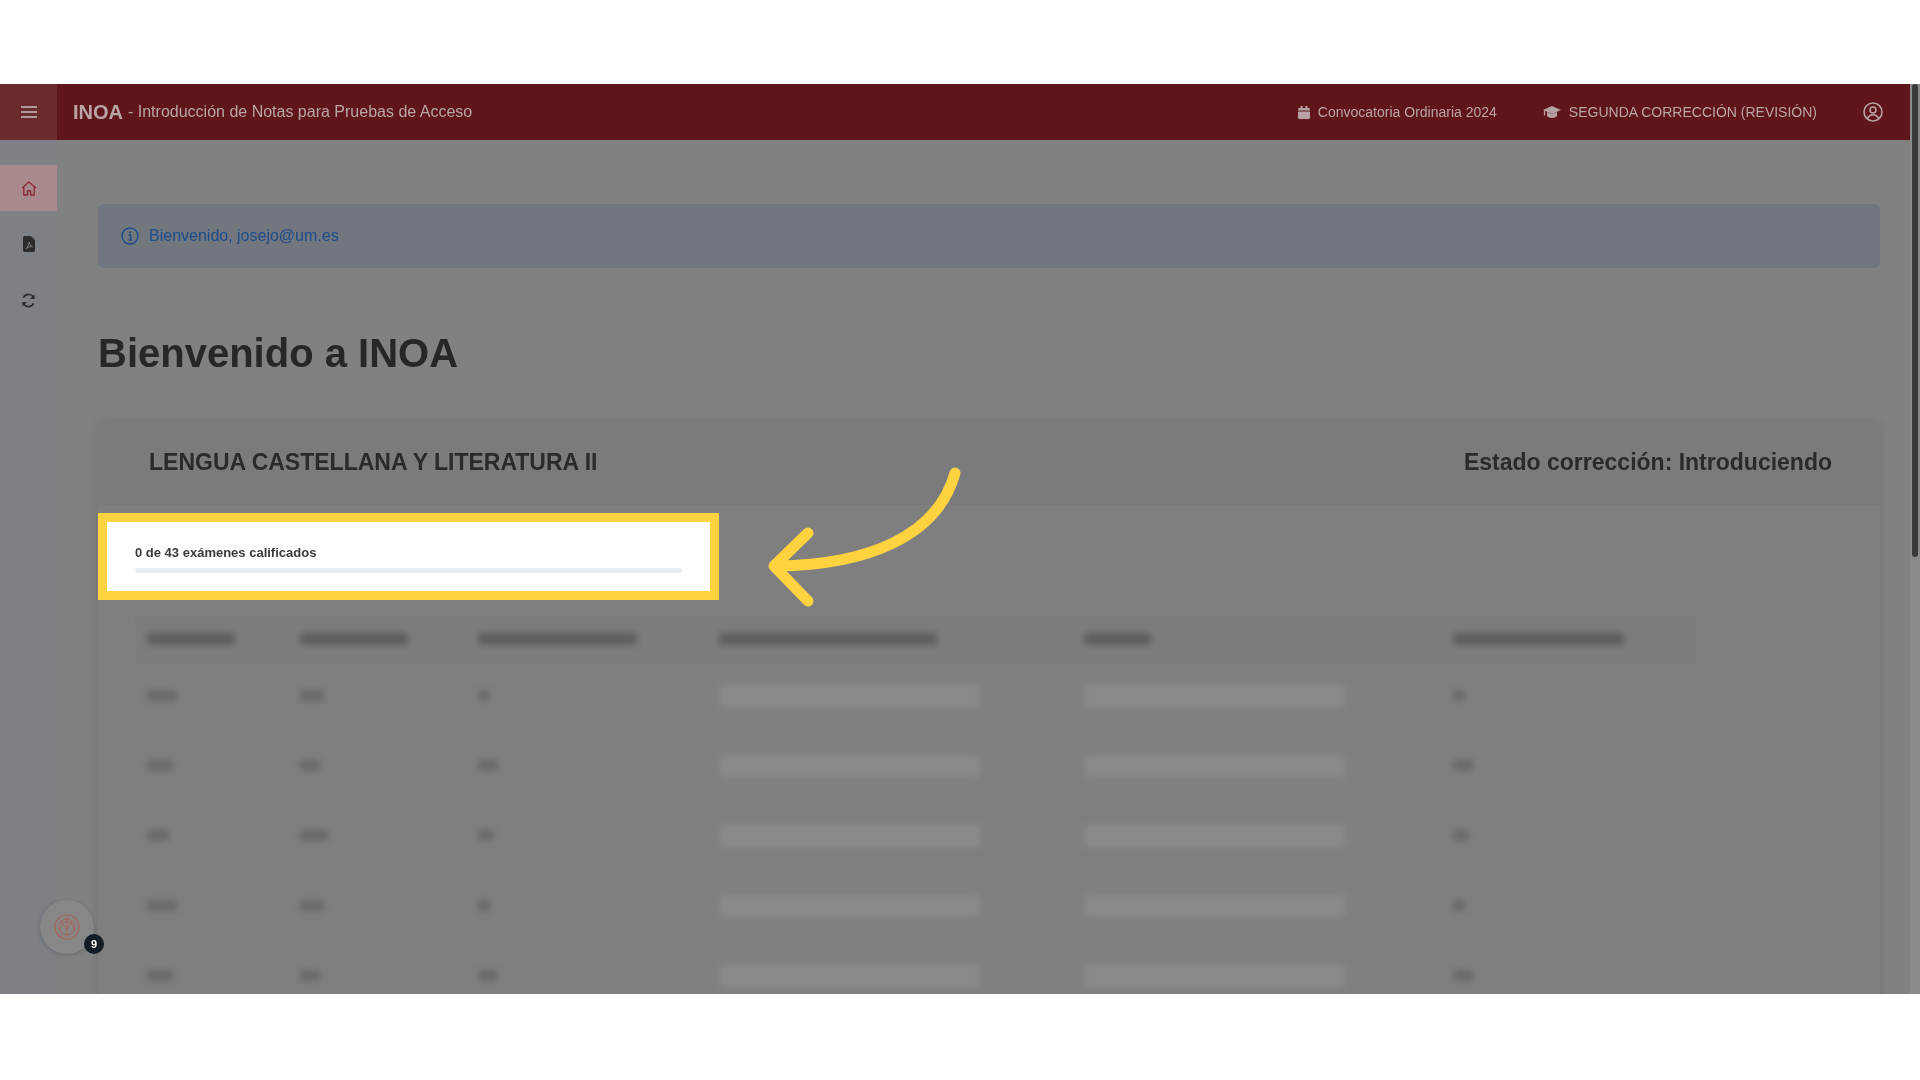 The width and height of the screenshot is (1920, 1080). I want to click on graduation-cap-icon, so click(1551, 112).